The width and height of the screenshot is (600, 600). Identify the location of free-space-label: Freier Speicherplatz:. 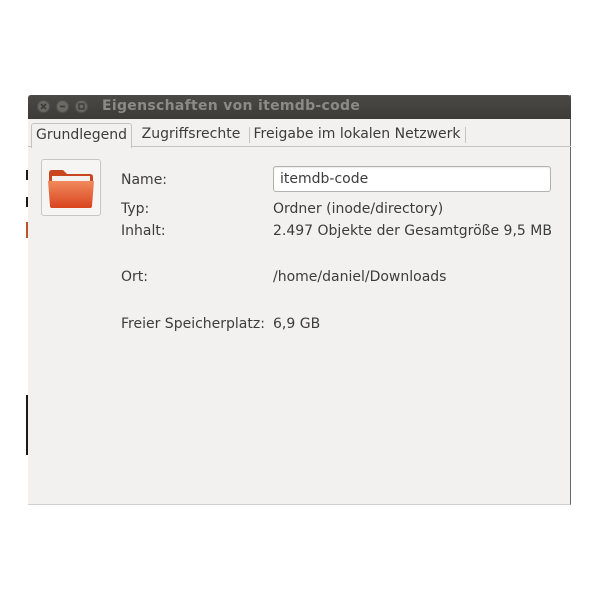
(193, 324).